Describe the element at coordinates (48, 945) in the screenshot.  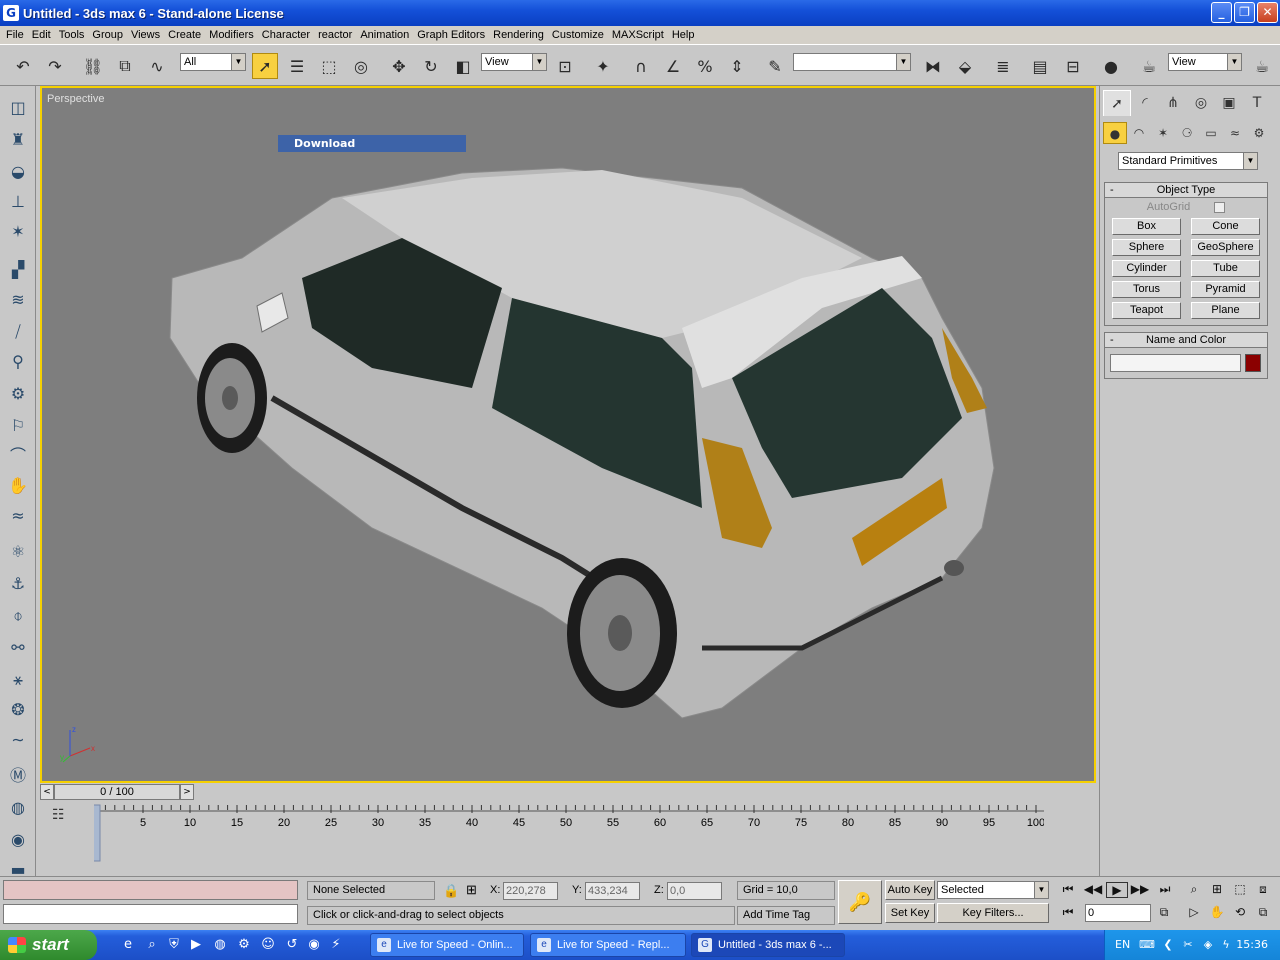
I see `start-button: start` at that location.